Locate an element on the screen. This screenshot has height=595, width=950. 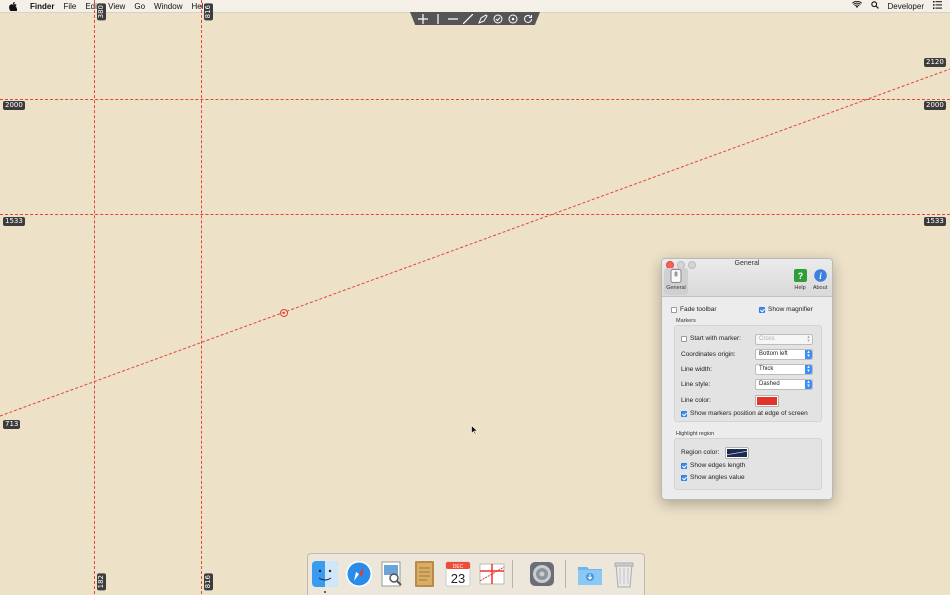
coordinates-origin-select: Bottom left ▴ ▾ is located at coordinates (784, 354).